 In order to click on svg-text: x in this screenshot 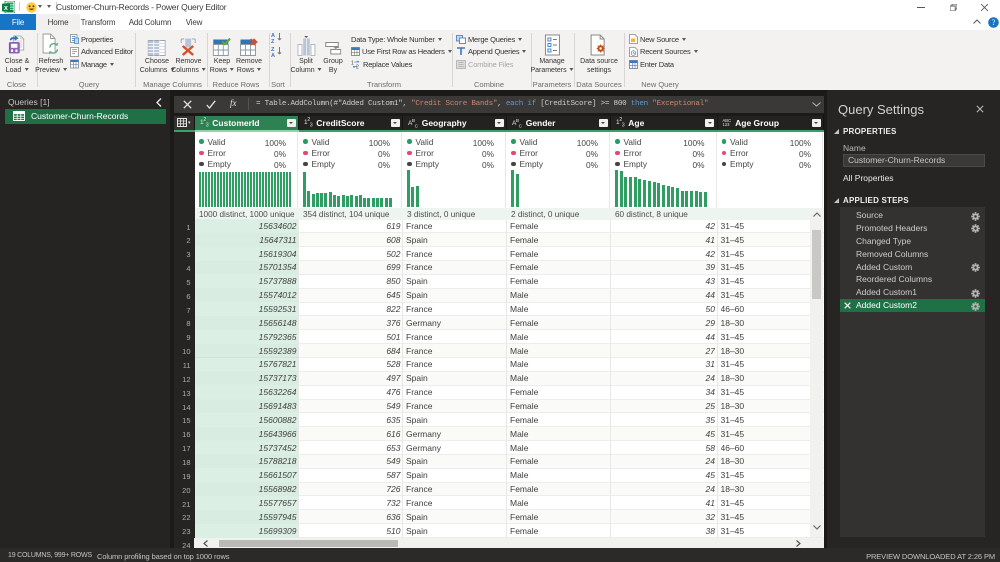, I will do `click(6, 8)`.